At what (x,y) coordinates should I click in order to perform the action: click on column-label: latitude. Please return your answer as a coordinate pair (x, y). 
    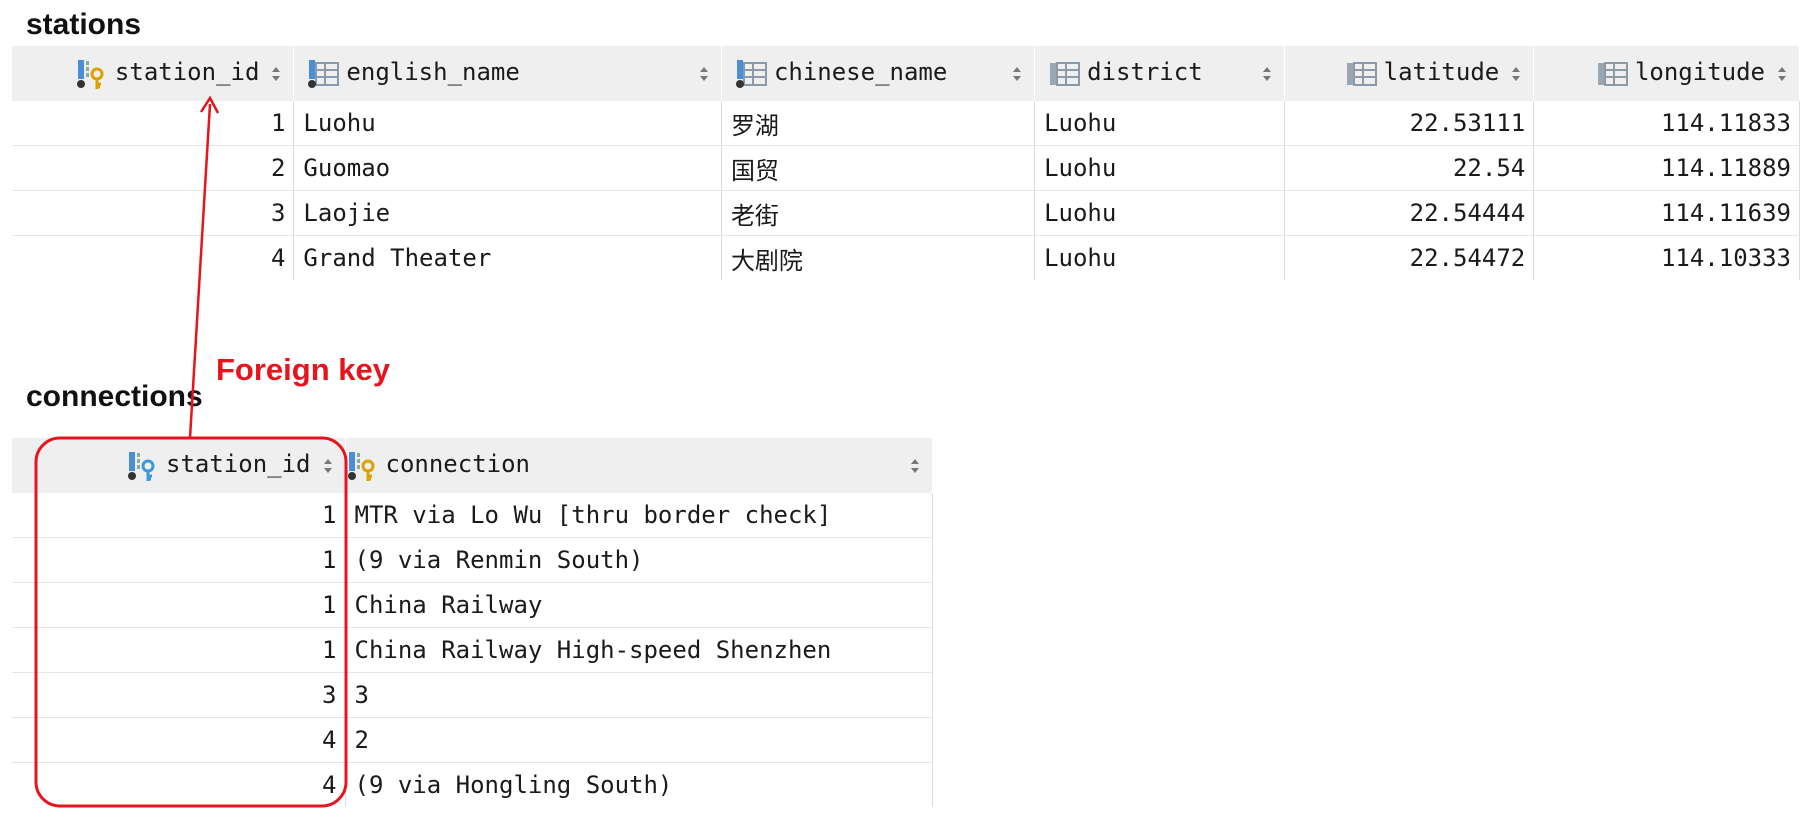
    Looking at the image, I should click on (1441, 71).